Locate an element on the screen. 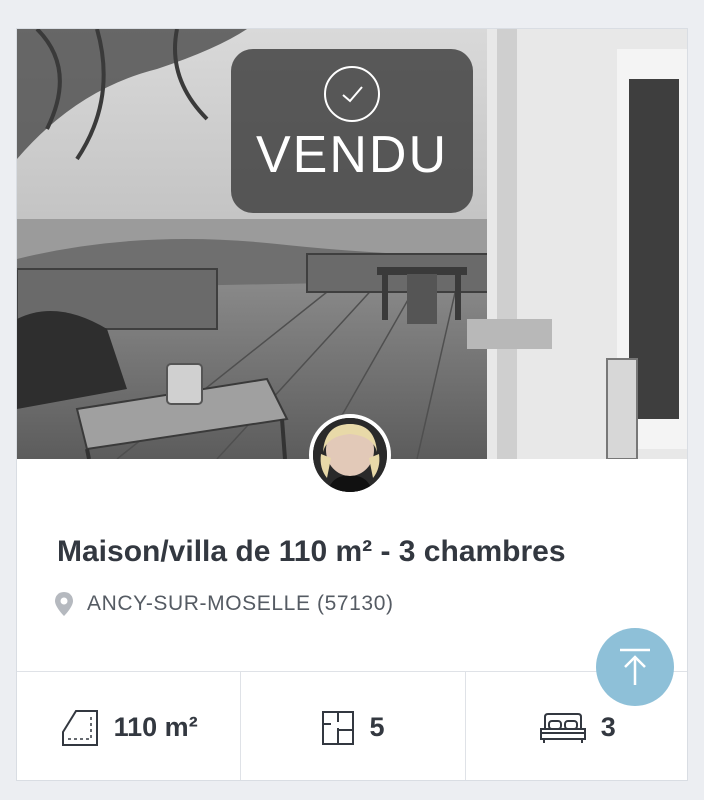  location-text: ANCY-SUR-MOSELLE (57130) is located at coordinates (240, 603).